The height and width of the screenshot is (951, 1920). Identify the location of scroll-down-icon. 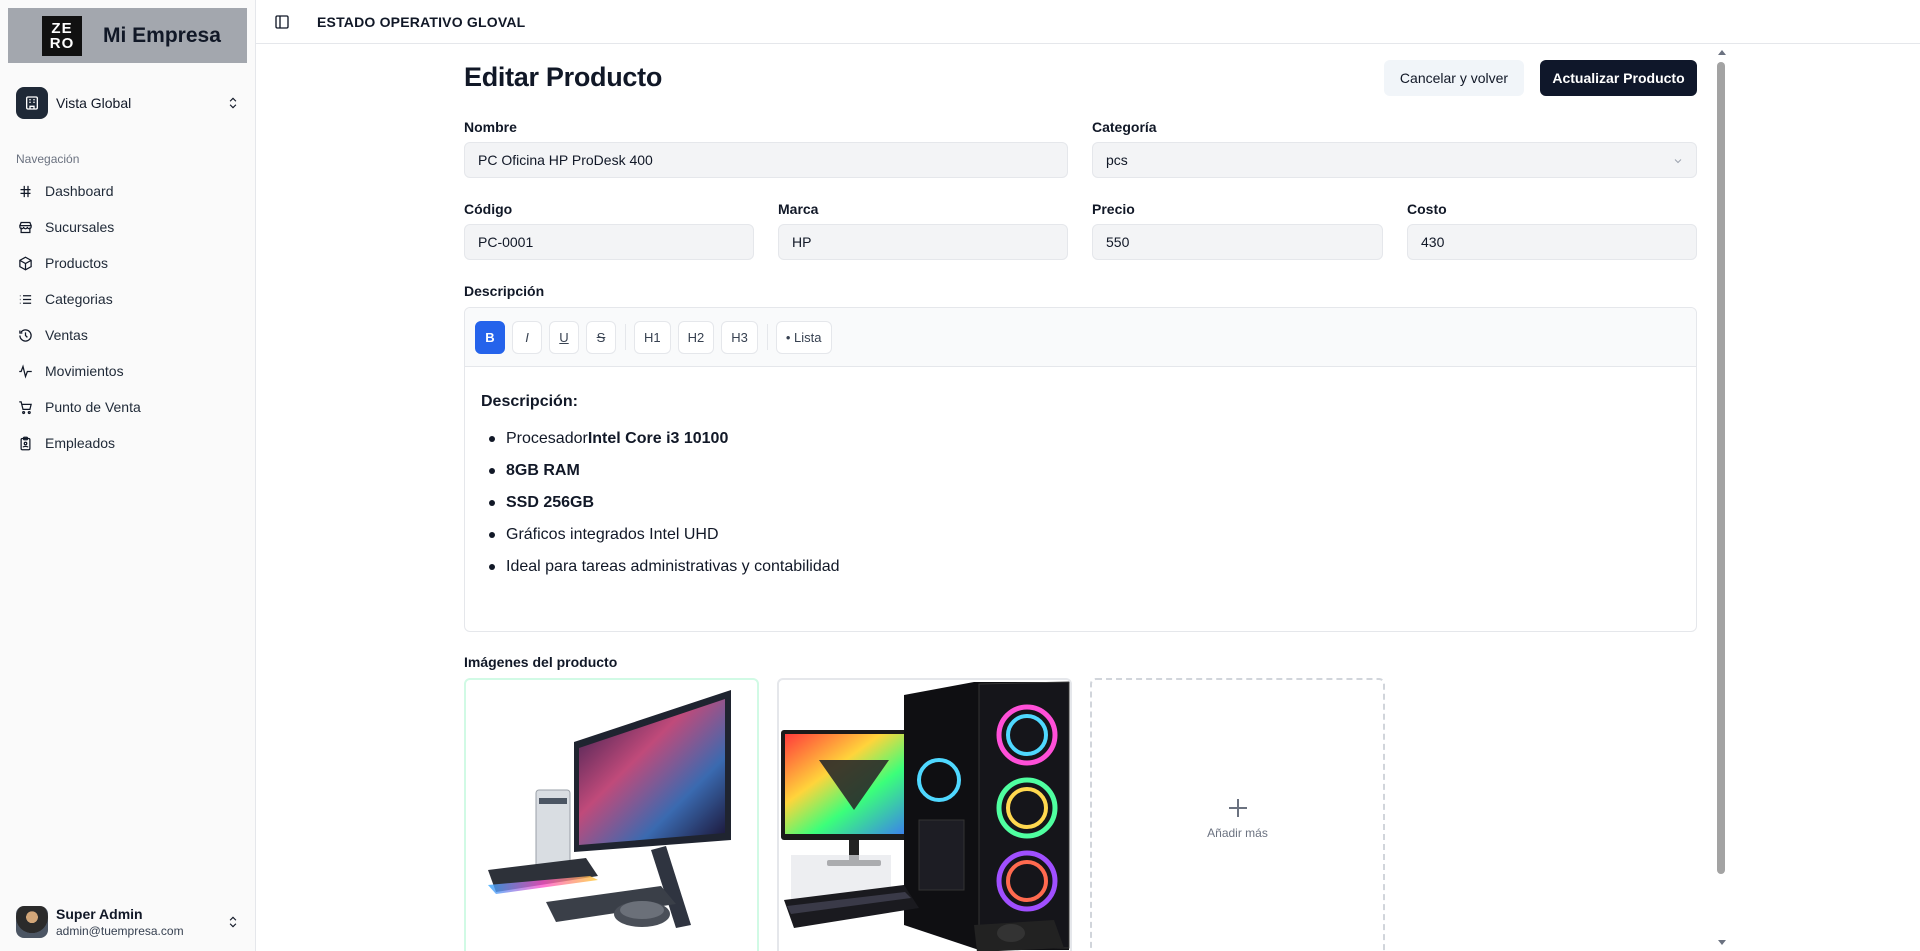
(1722, 943).